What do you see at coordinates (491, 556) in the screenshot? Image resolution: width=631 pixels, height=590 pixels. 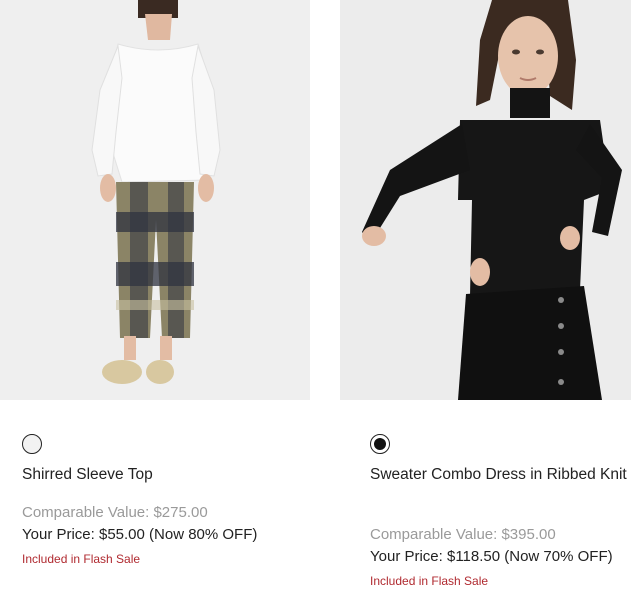 I see `your-price: Your Price: $118.50 (Now 70% OFF)` at bounding box center [491, 556].